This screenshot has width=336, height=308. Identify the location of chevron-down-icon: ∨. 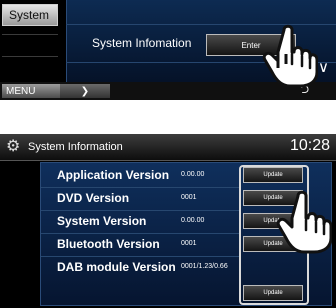
(323, 67).